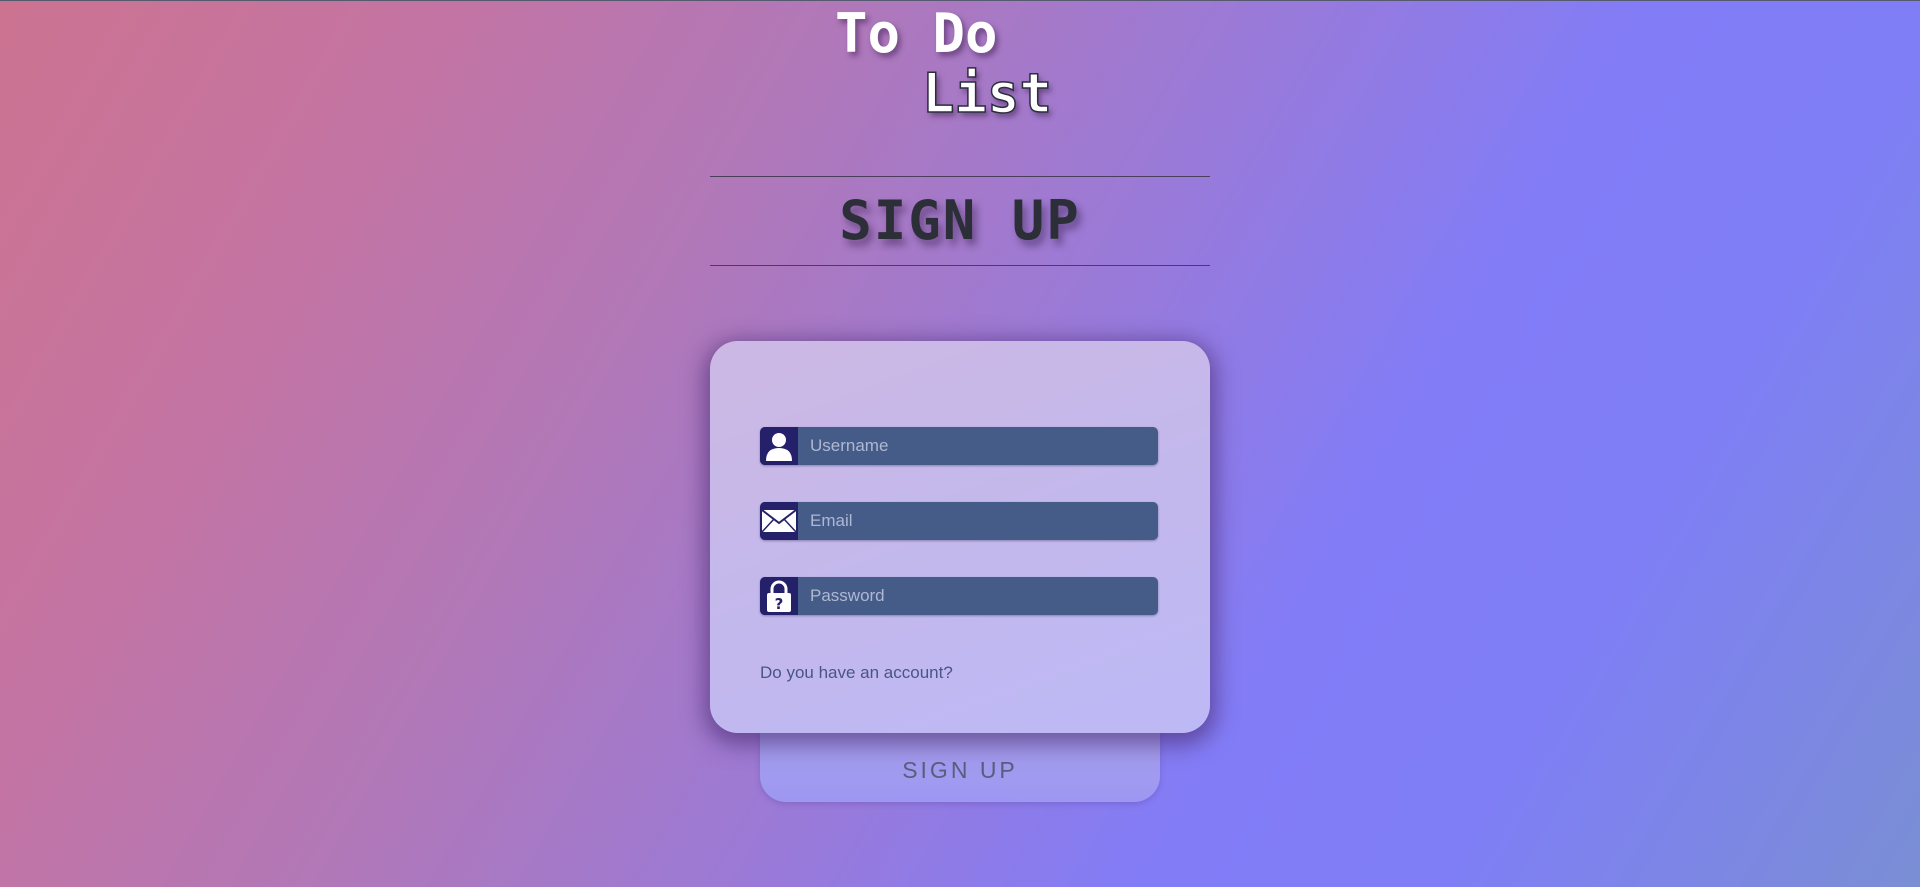 The image size is (1920, 887). I want to click on username-field-group, so click(959, 446).